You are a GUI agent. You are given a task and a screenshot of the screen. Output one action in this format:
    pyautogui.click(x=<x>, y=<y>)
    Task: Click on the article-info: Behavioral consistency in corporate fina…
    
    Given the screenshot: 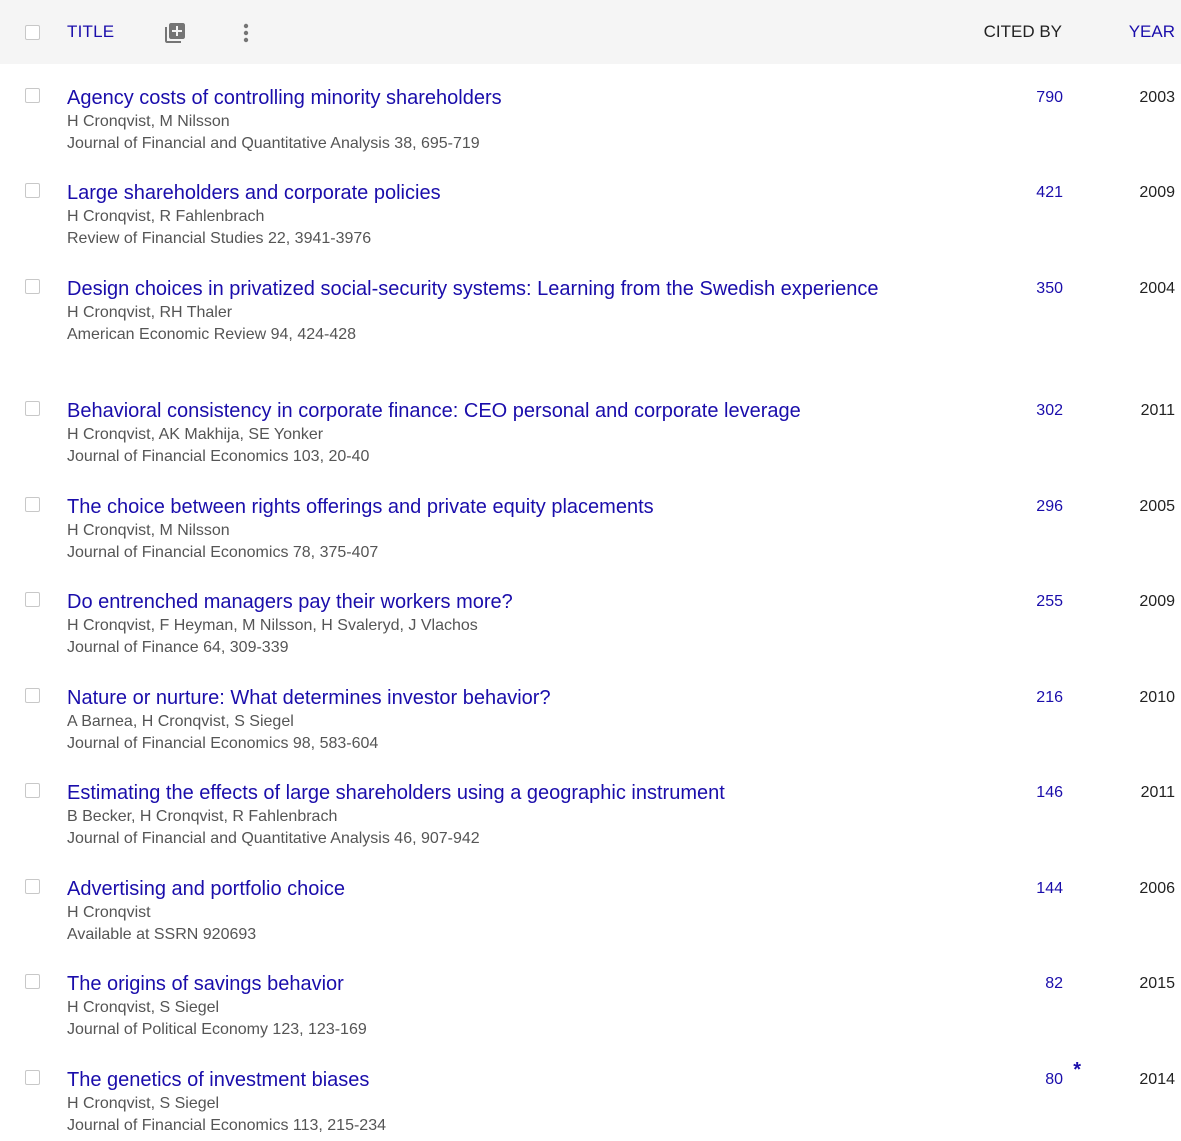 What is the action you would take?
    pyautogui.click(x=487, y=433)
    